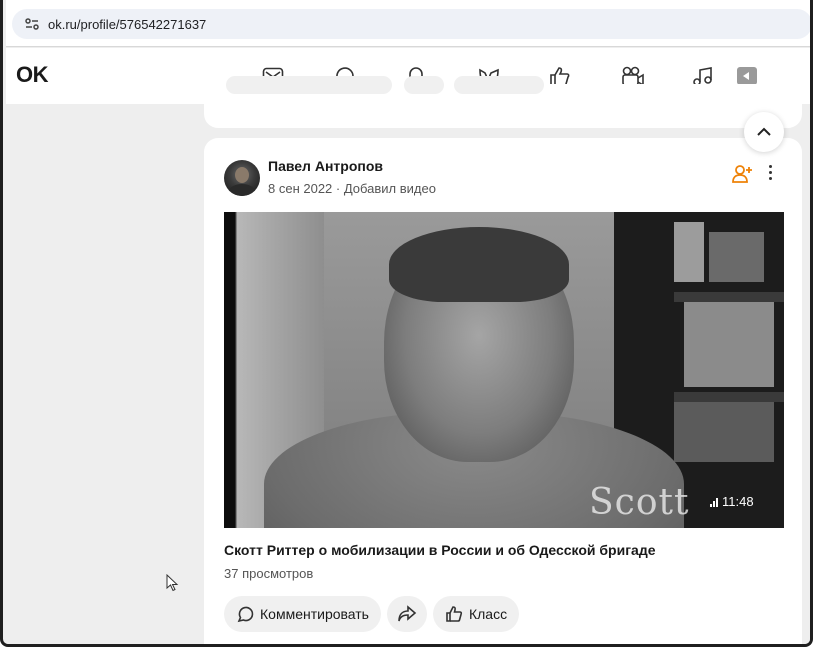  I want to click on quality-icon, so click(714, 502).